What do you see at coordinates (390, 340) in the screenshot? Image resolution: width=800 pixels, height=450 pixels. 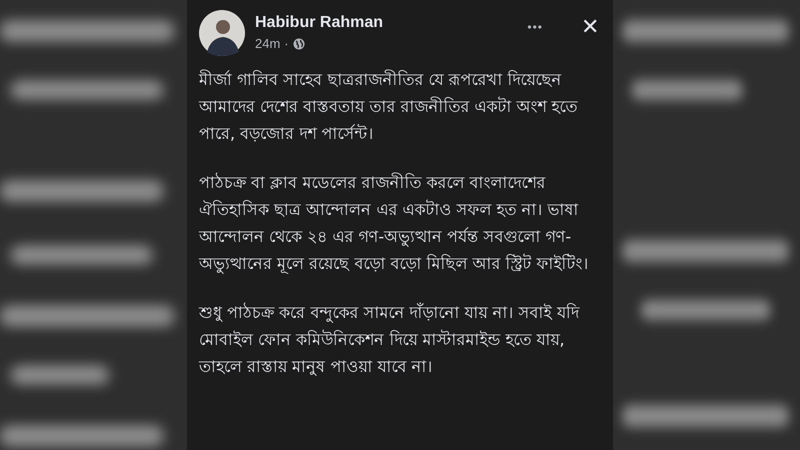 I see `post-paragraph: শুধু পাঠচক্র করে বন্দুকের সামনে দাঁড়ানো যায় না। সবাই যদি মোবাইল ফোন কমিউনিকেশন দিয়ে মাস্টারমাইন্ড হতে যায়, তাহলে রাস্তায় মানুষ পাওয়া যাবে না।` at bounding box center [390, 340].